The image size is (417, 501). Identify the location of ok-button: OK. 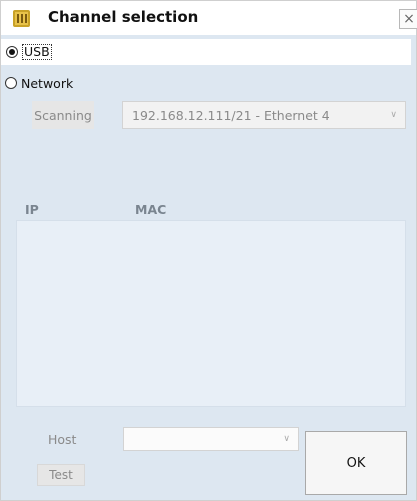
(356, 463).